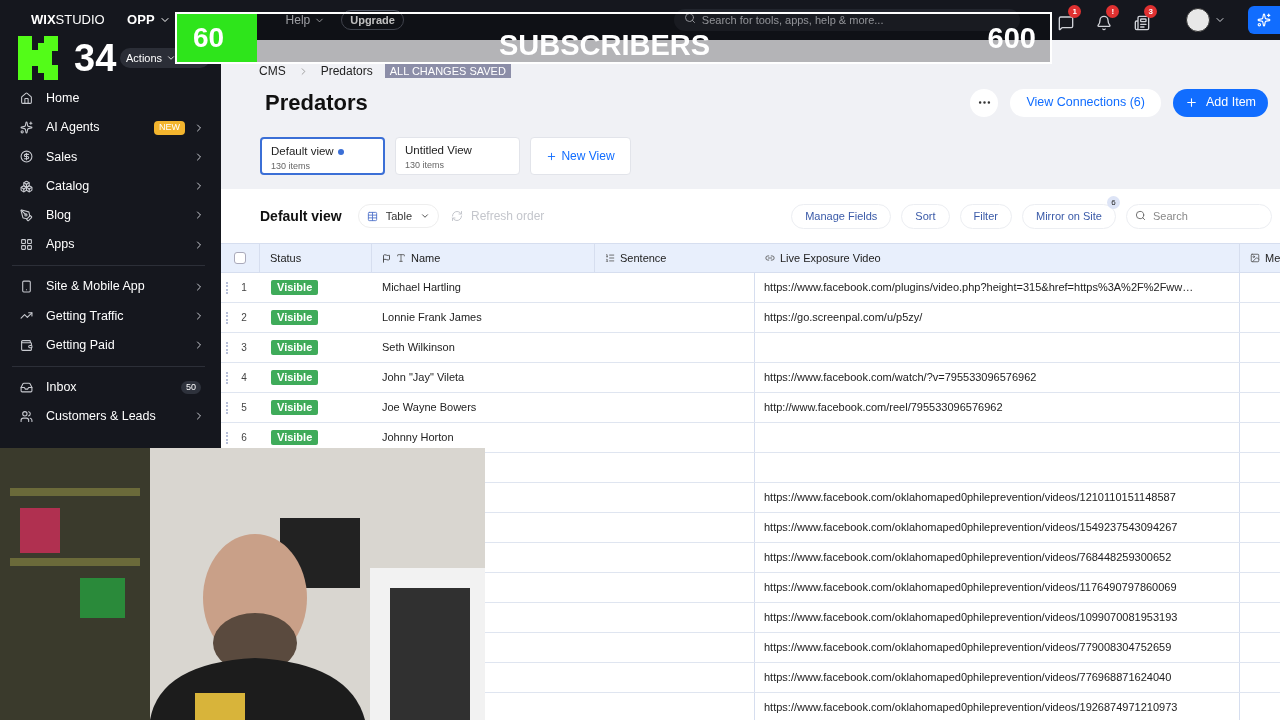  I want to click on save-status: ALL CHANGES SAVED, so click(447, 71).